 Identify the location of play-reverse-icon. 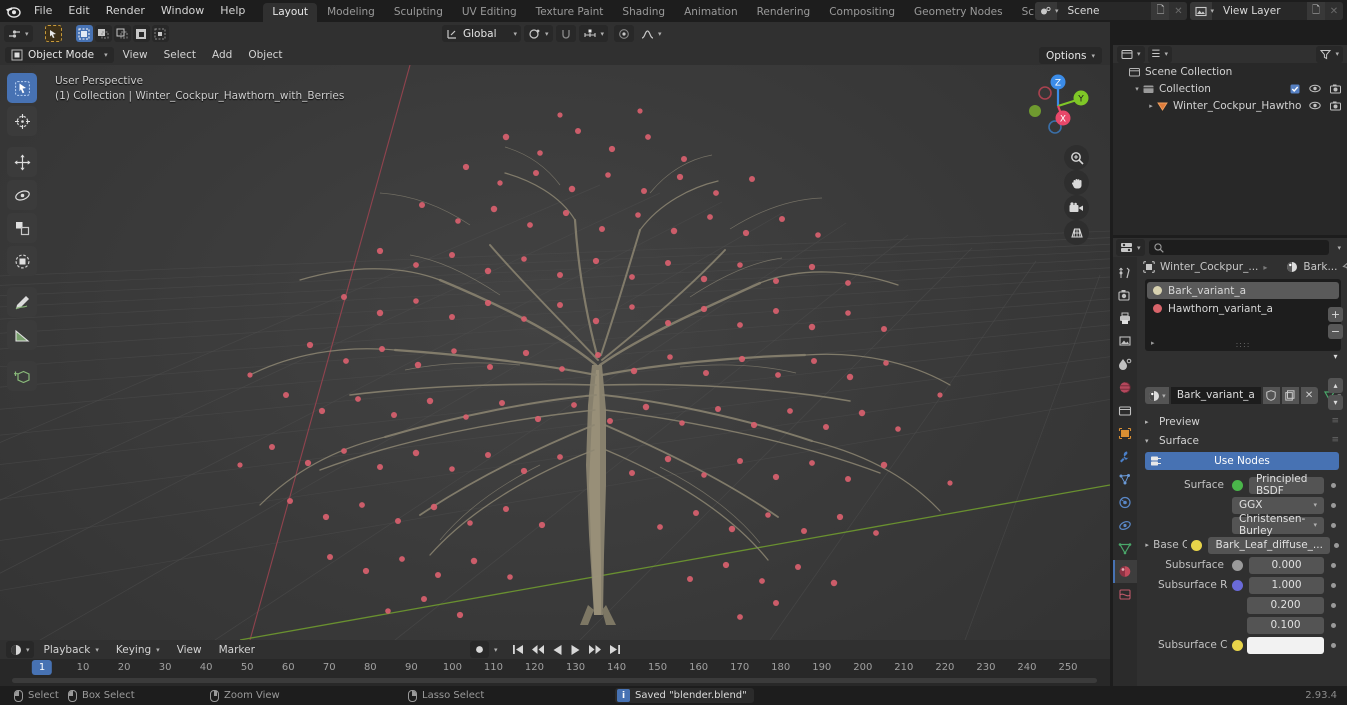
(557, 650).